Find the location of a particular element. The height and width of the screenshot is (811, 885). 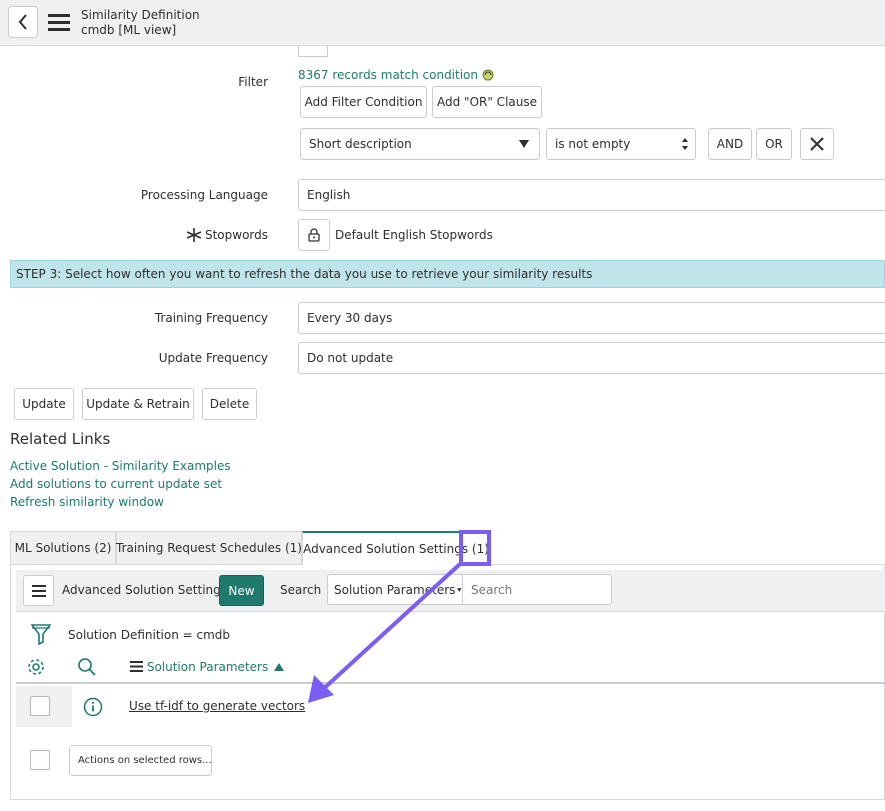

related-link-add-solutions: Add solutions to current update set is located at coordinates (116, 484).